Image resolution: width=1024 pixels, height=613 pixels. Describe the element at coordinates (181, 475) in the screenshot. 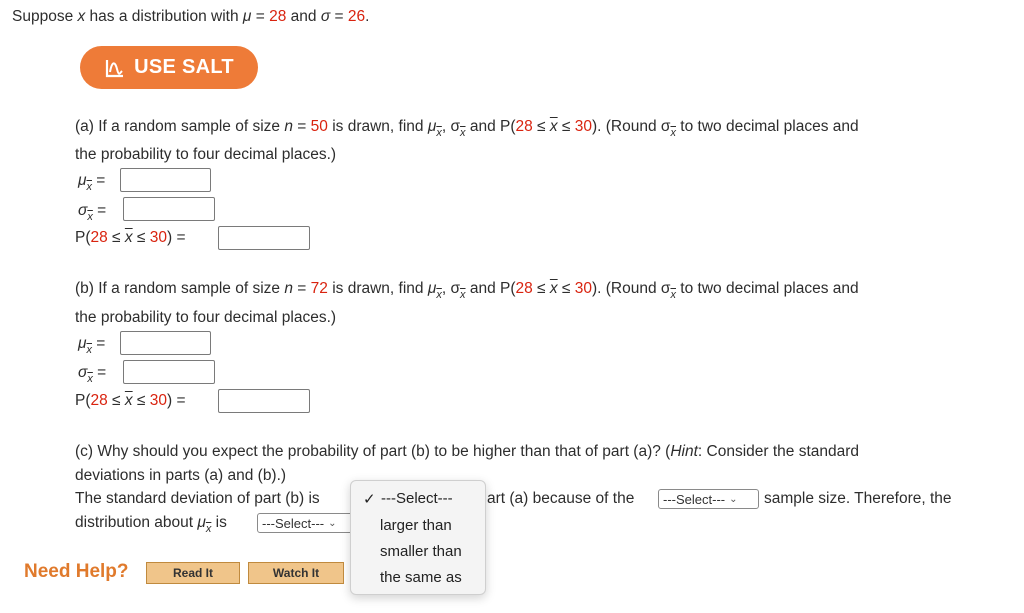

I see `part-c-question-line2: deviations in parts (a) and (b).)` at that location.